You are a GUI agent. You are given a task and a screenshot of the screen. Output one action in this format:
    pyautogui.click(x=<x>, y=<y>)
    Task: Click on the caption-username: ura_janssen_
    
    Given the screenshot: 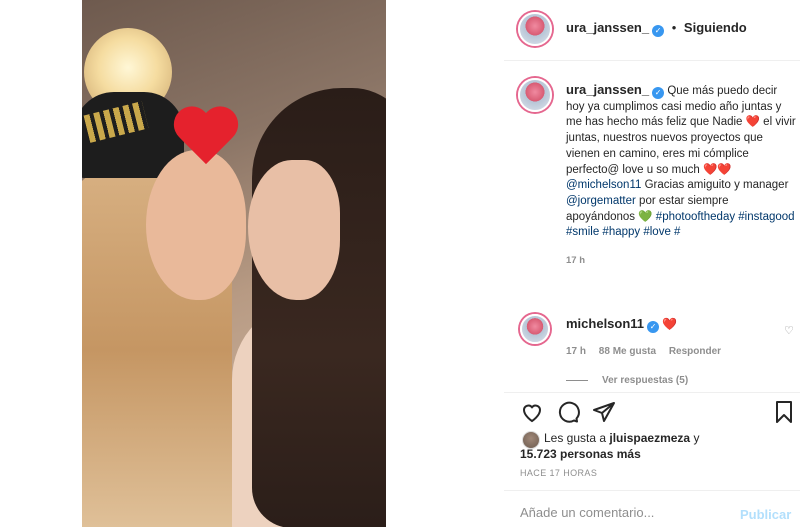 What is the action you would take?
    pyautogui.click(x=607, y=89)
    